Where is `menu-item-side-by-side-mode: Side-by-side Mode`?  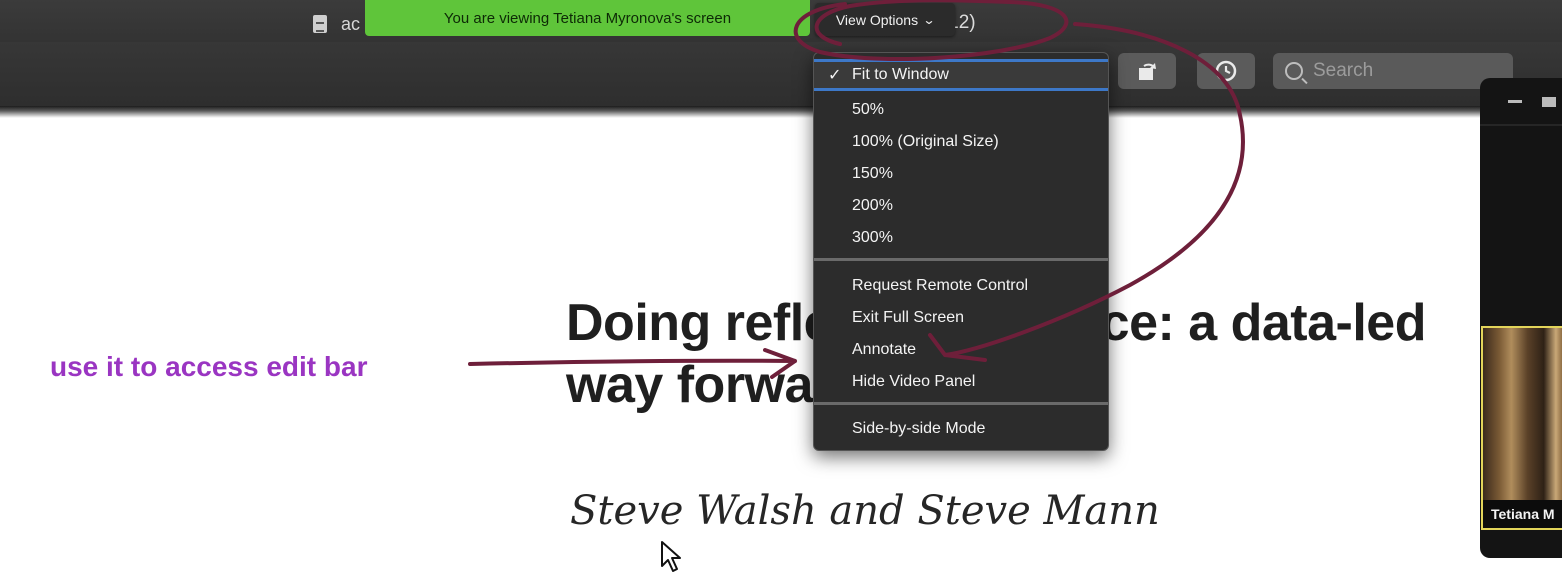
menu-item-side-by-side-mode: Side-by-side Mode is located at coordinates (961, 429).